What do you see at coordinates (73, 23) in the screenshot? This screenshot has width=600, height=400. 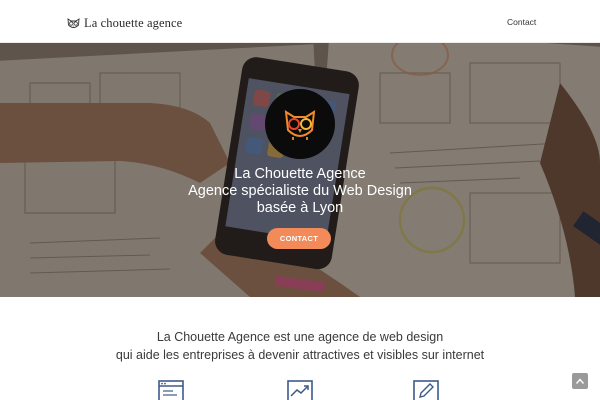 I see `owl-brand-icon` at bounding box center [73, 23].